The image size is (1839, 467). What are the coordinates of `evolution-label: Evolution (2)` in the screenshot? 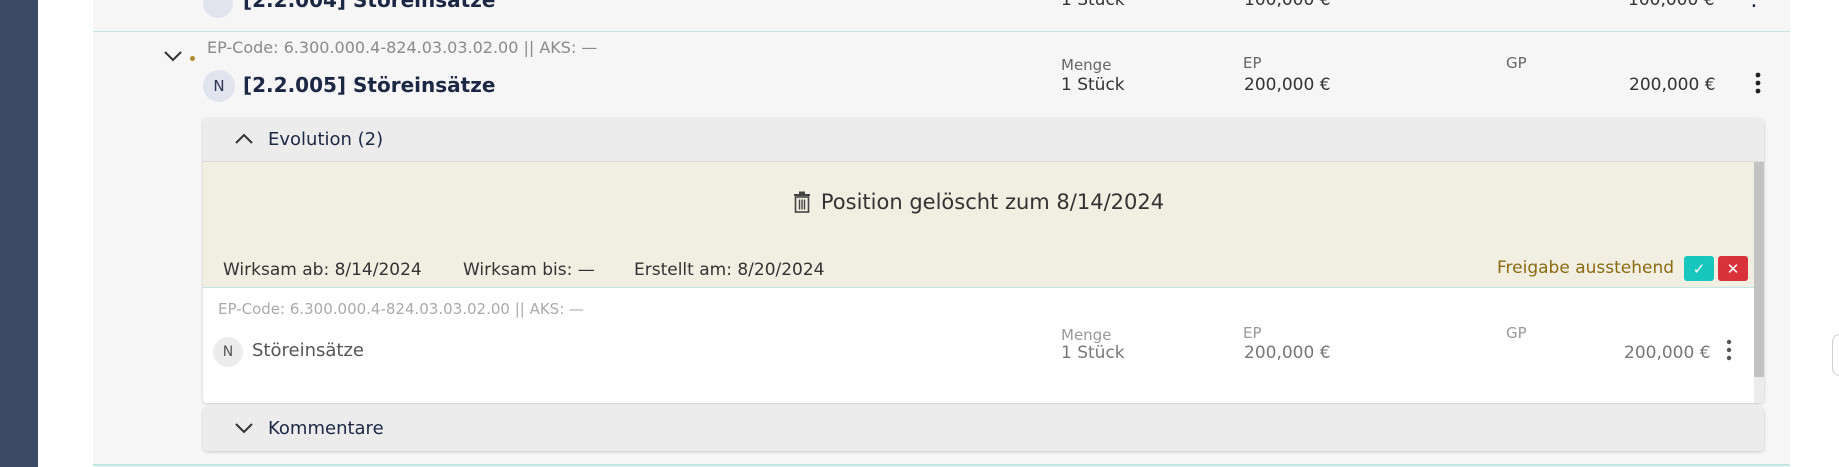 It's located at (326, 139).